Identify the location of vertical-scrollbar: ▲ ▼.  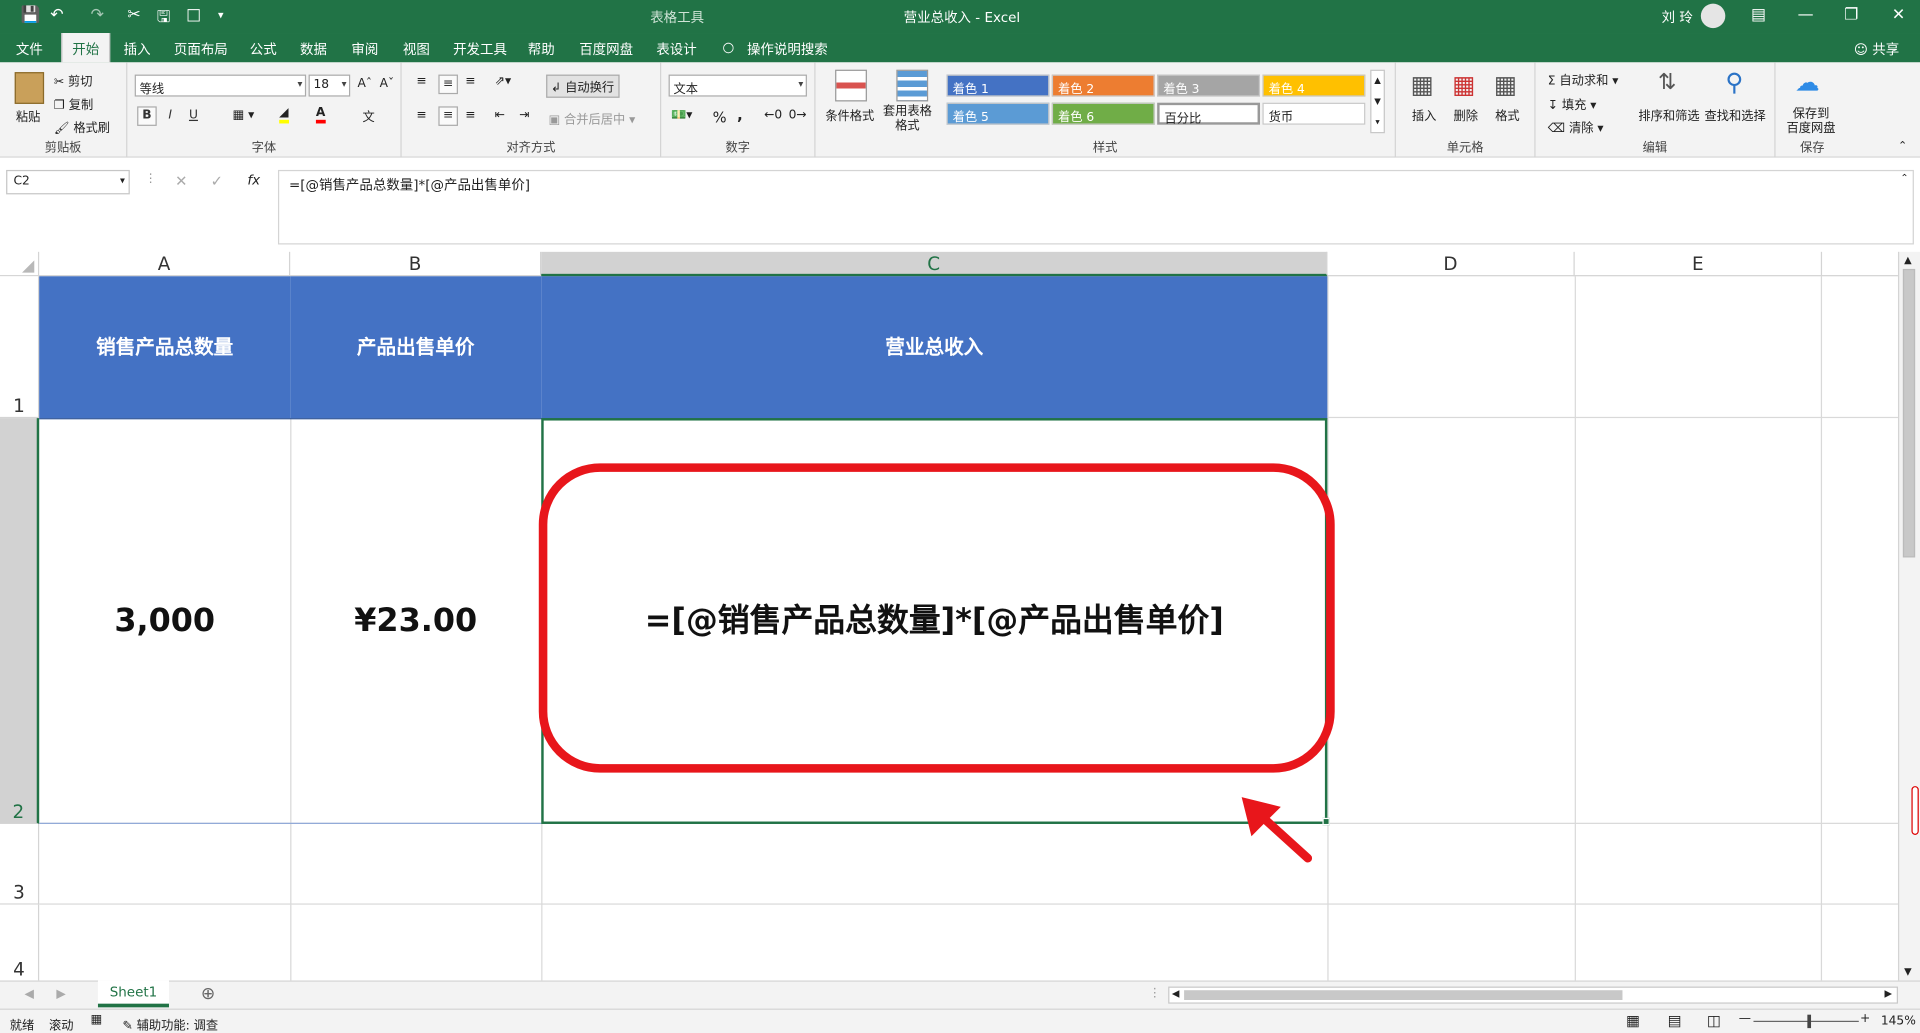
(1908, 616).